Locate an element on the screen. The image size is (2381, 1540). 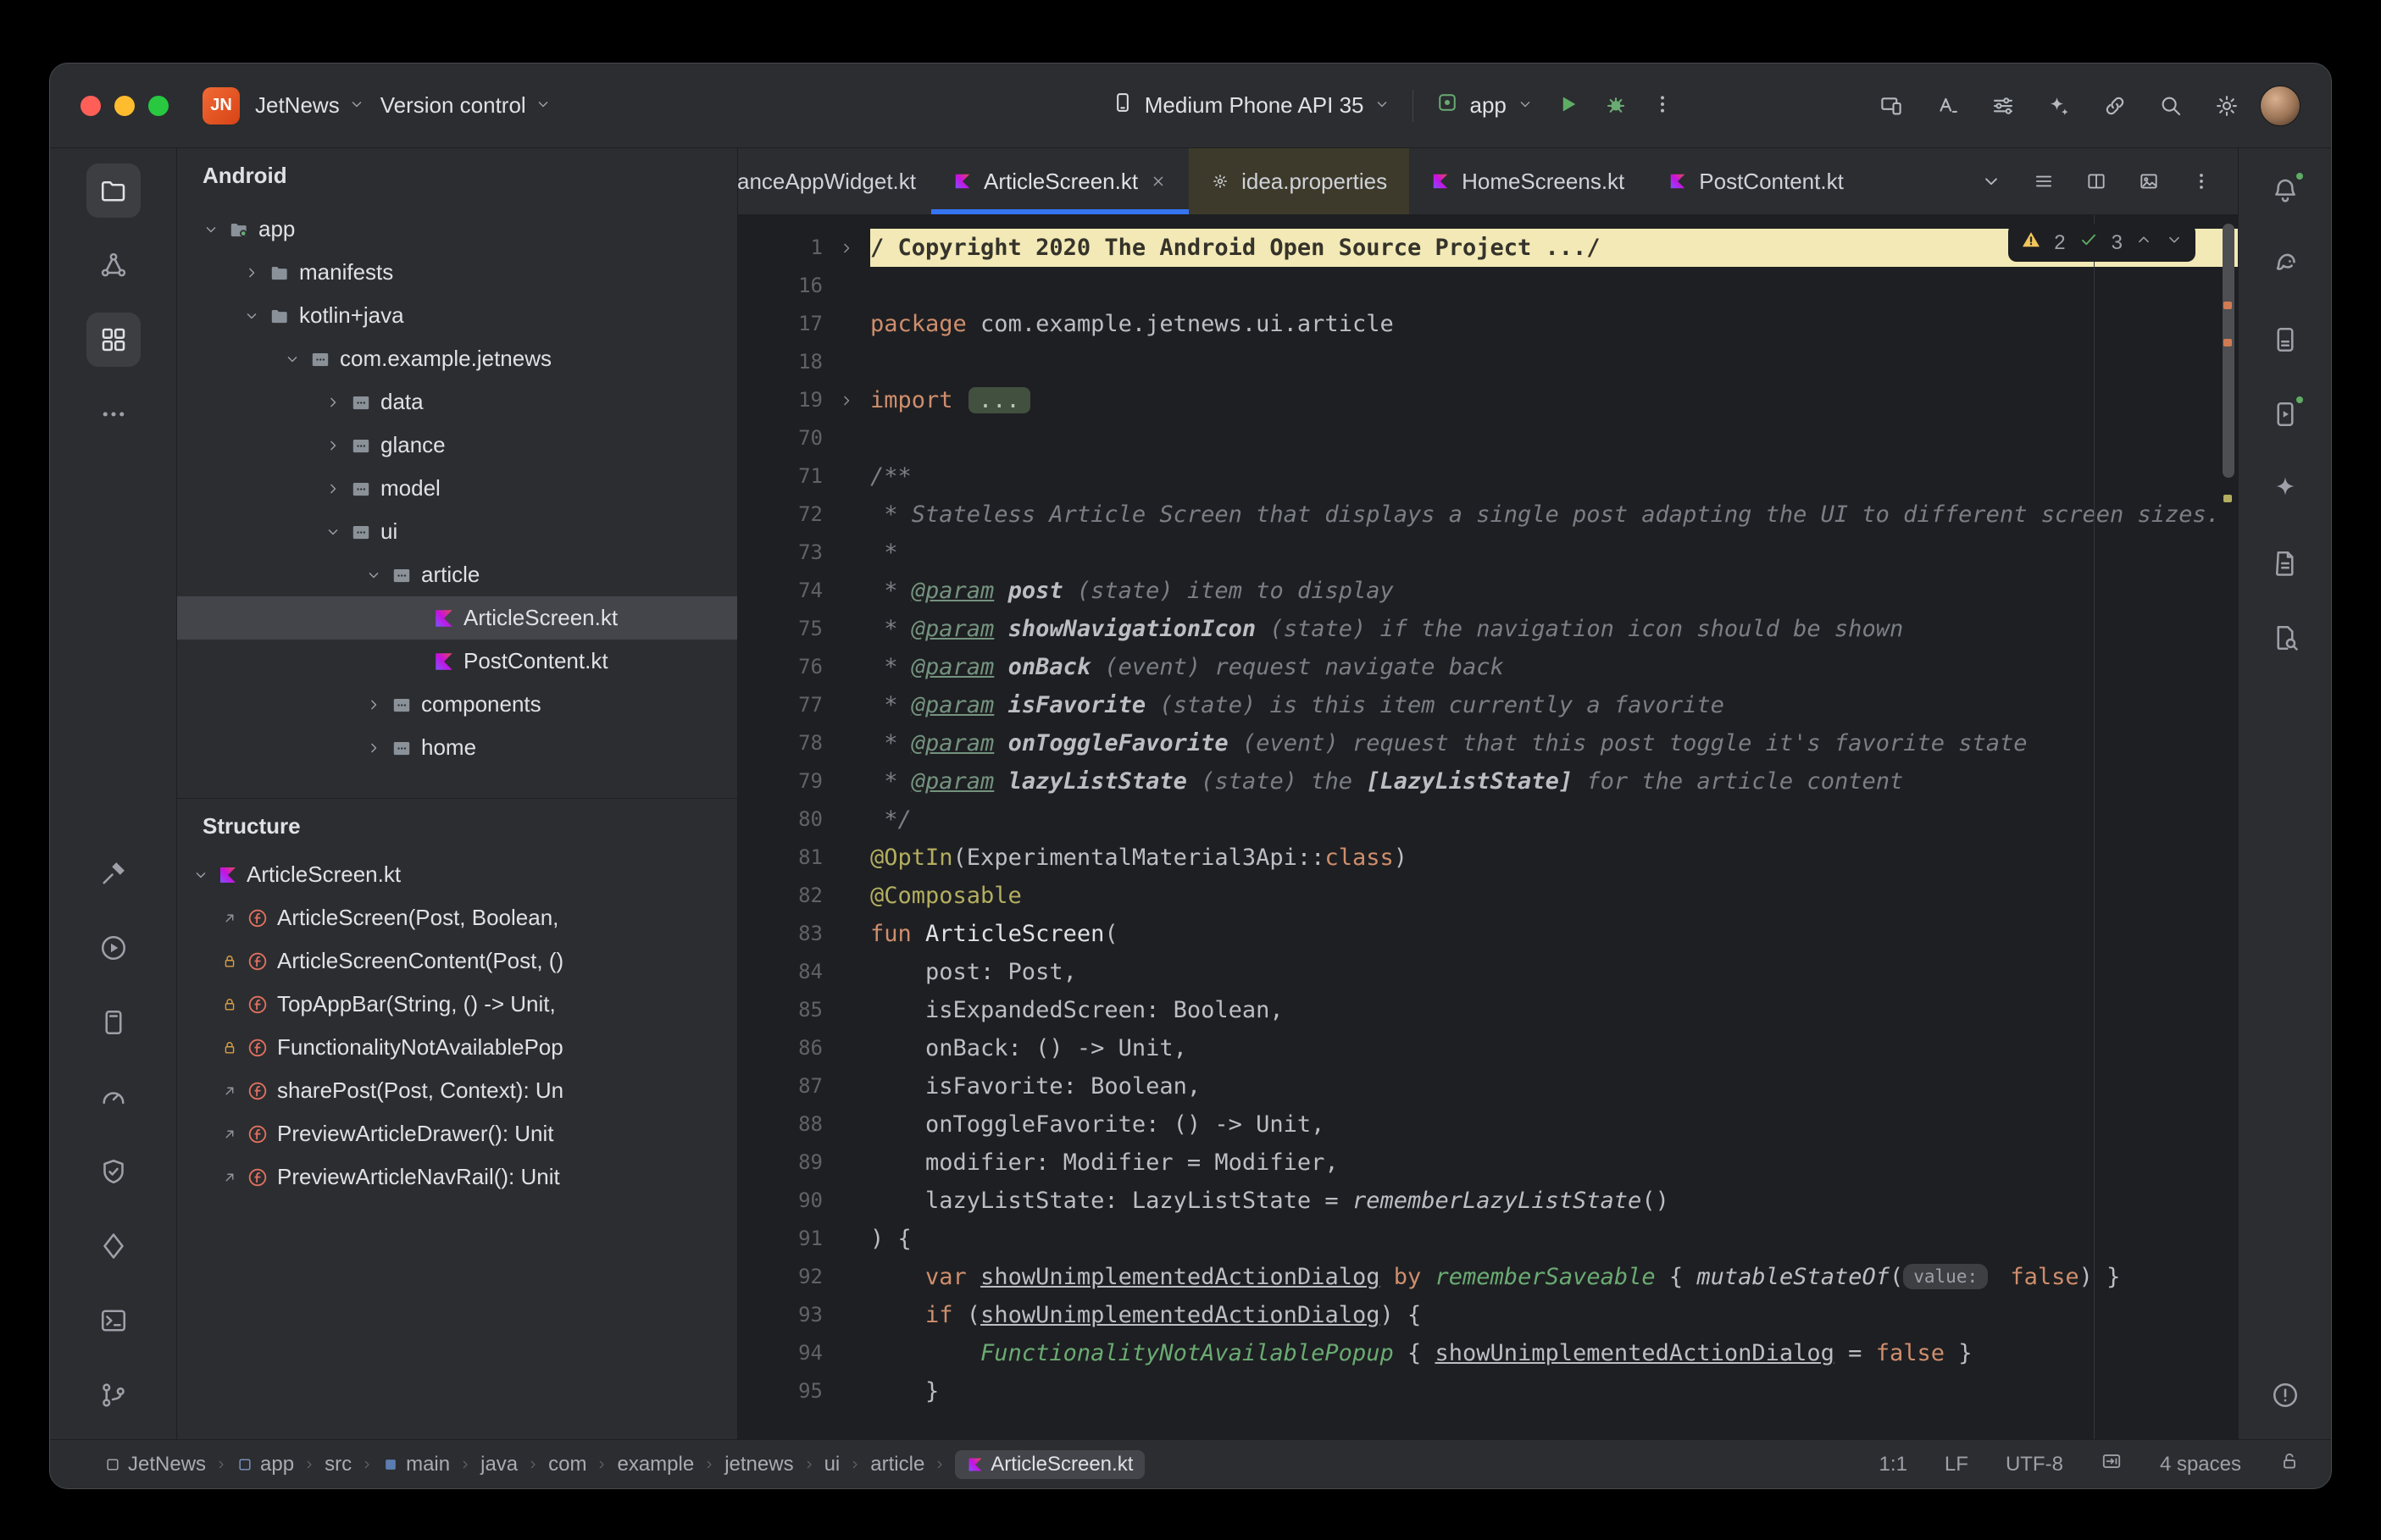
code-line: 80 */ is located at coordinates (1488, 819).